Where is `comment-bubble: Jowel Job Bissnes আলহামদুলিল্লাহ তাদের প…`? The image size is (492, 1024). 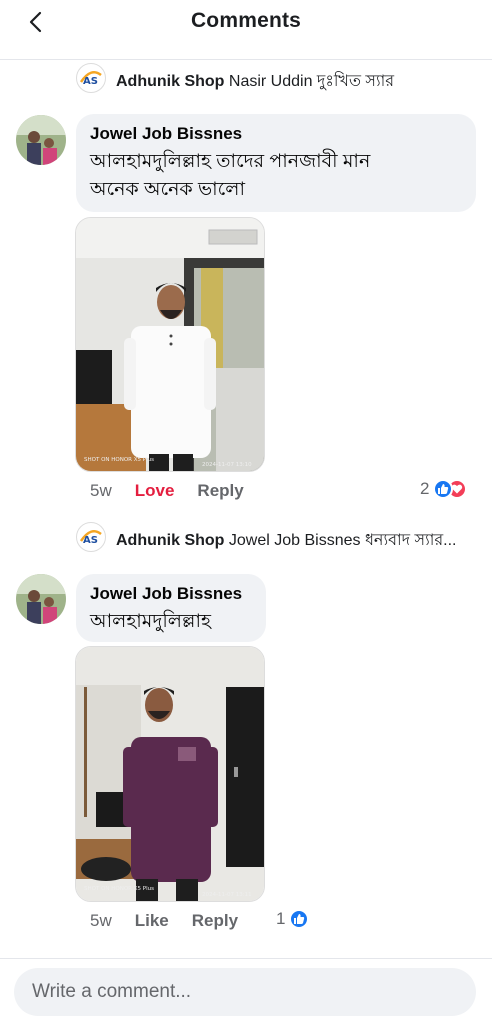
comment-bubble: Jowel Job Bissnes আলহামদুলিল্লাহ তাদের প… is located at coordinates (276, 163).